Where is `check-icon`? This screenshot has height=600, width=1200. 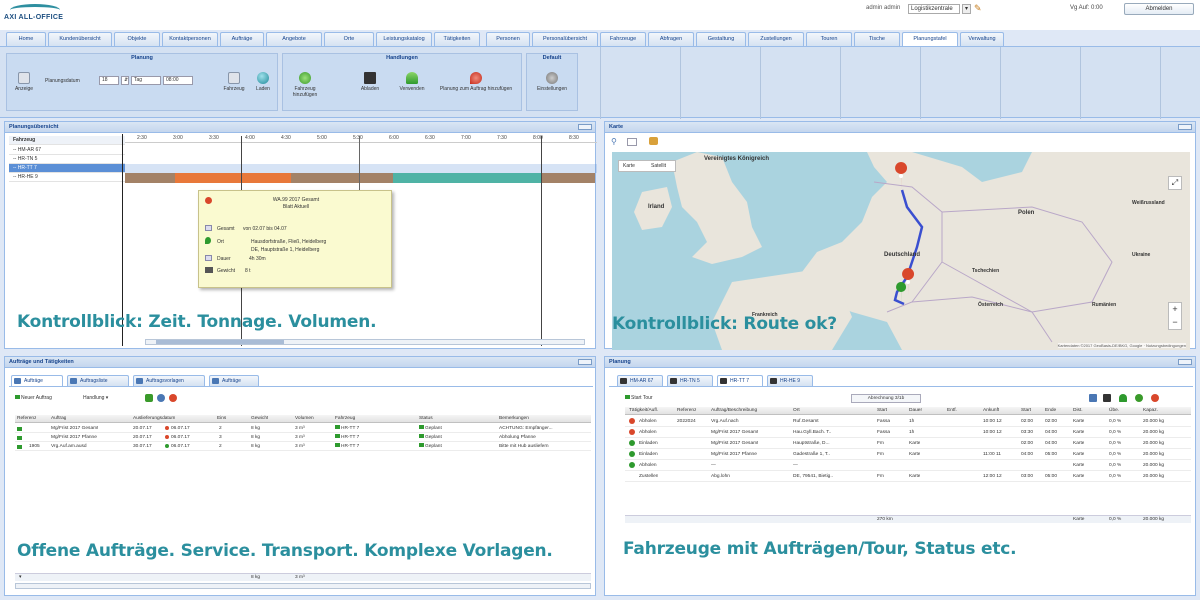
check-icon is located at coordinates (1139, 398).